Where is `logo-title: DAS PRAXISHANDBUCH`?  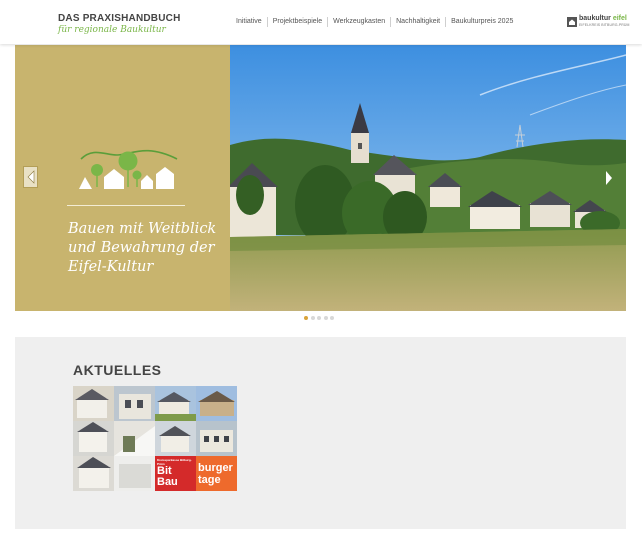 logo-title: DAS PRAXISHANDBUCH is located at coordinates (119, 18).